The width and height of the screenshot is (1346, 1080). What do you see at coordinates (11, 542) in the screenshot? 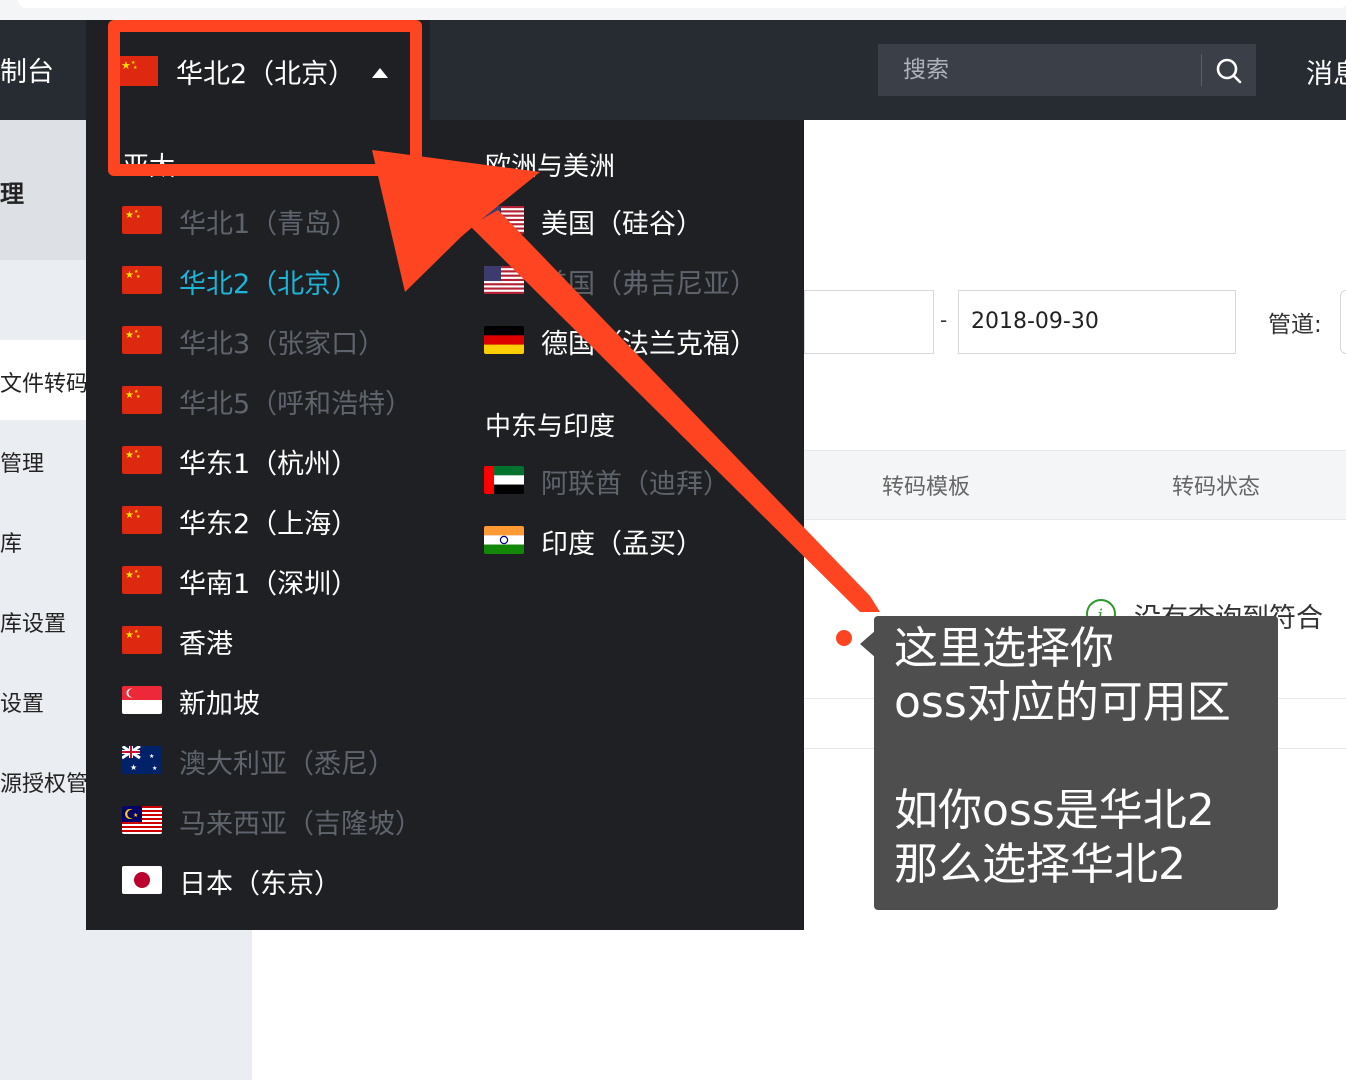
I see `sidebar-item-library: 本库` at bounding box center [11, 542].